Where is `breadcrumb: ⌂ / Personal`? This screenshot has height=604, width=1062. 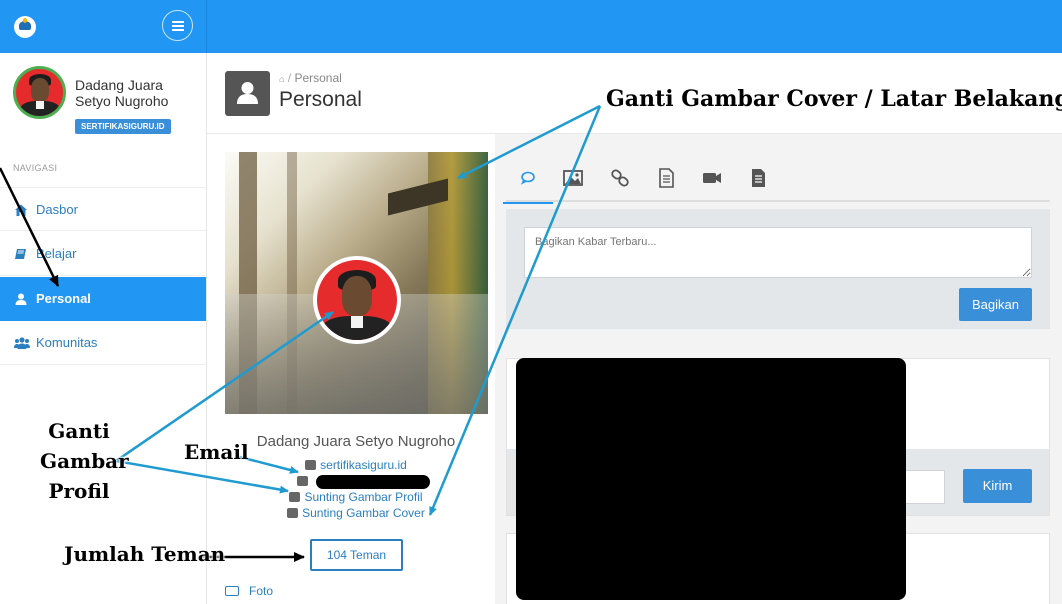 breadcrumb: ⌂ / Personal is located at coordinates (310, 78).